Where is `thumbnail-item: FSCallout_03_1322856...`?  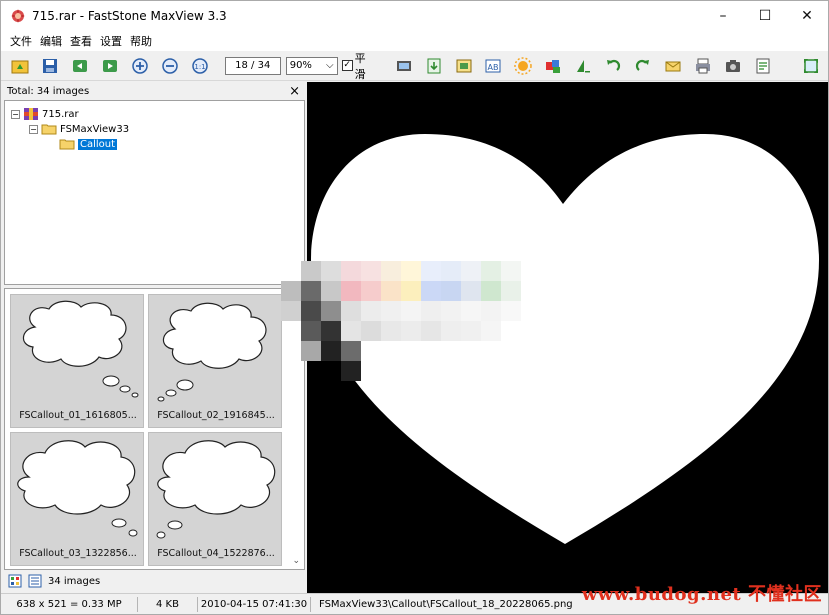
thumbnail-item: FSCallout_03_1322856... is located at coordinates (77, 499).